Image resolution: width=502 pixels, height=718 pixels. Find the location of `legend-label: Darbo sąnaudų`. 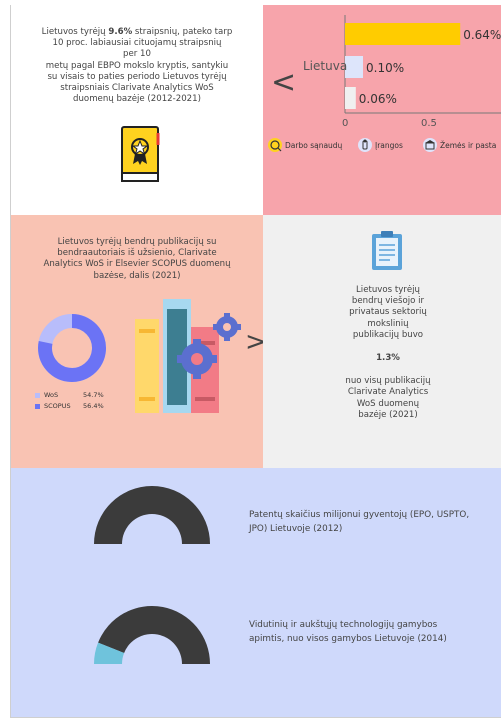

legend-label: Darbo sąnaudų is located at coordinates (314, 145).